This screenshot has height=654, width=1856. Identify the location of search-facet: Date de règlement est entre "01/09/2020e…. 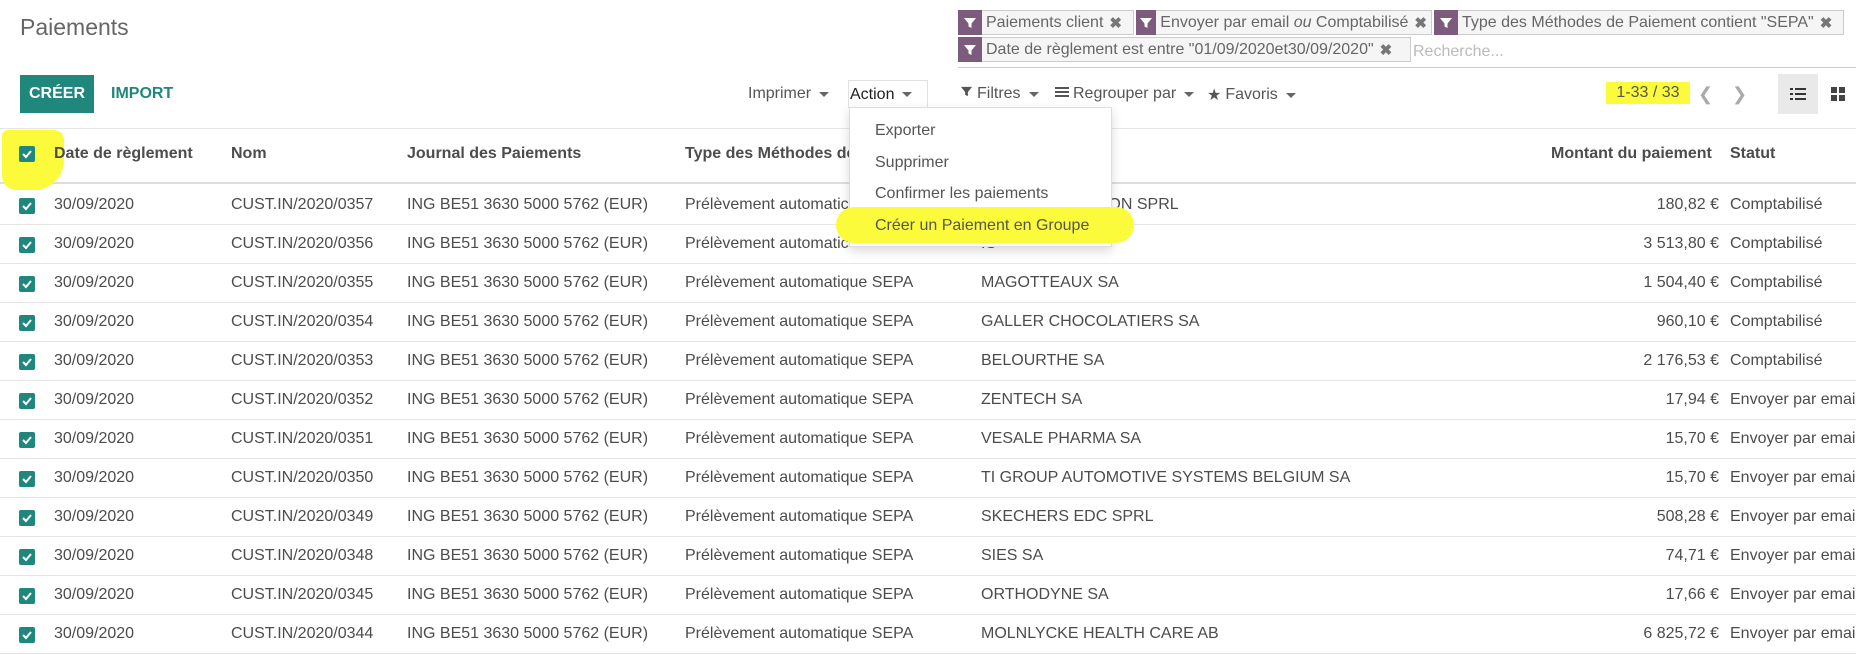
(1184, 49).